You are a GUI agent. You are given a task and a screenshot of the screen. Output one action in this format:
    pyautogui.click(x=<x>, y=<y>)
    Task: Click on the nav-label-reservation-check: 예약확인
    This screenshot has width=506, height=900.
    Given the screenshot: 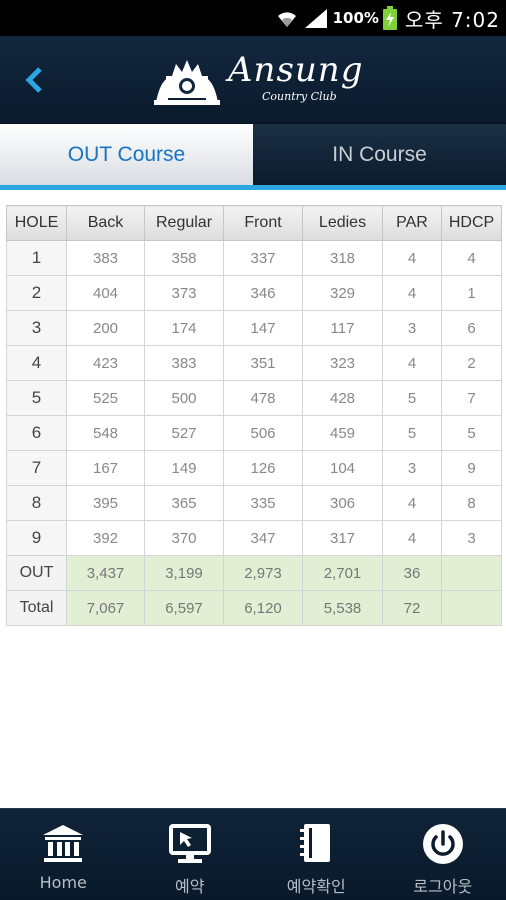 What is the action you would take?
    pyautogui.click(x=316, y=886)
    